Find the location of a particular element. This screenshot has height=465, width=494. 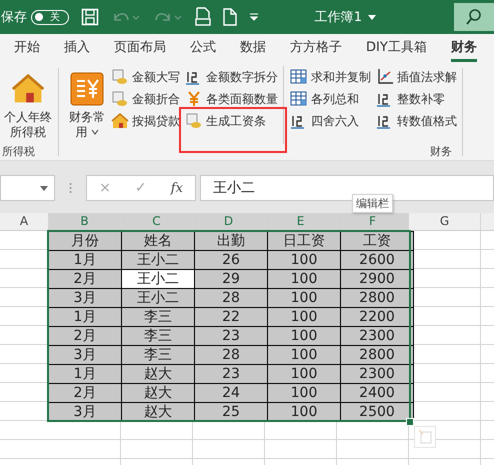

ribbon-button: 各列总和 is located at coordinates (332, 99).